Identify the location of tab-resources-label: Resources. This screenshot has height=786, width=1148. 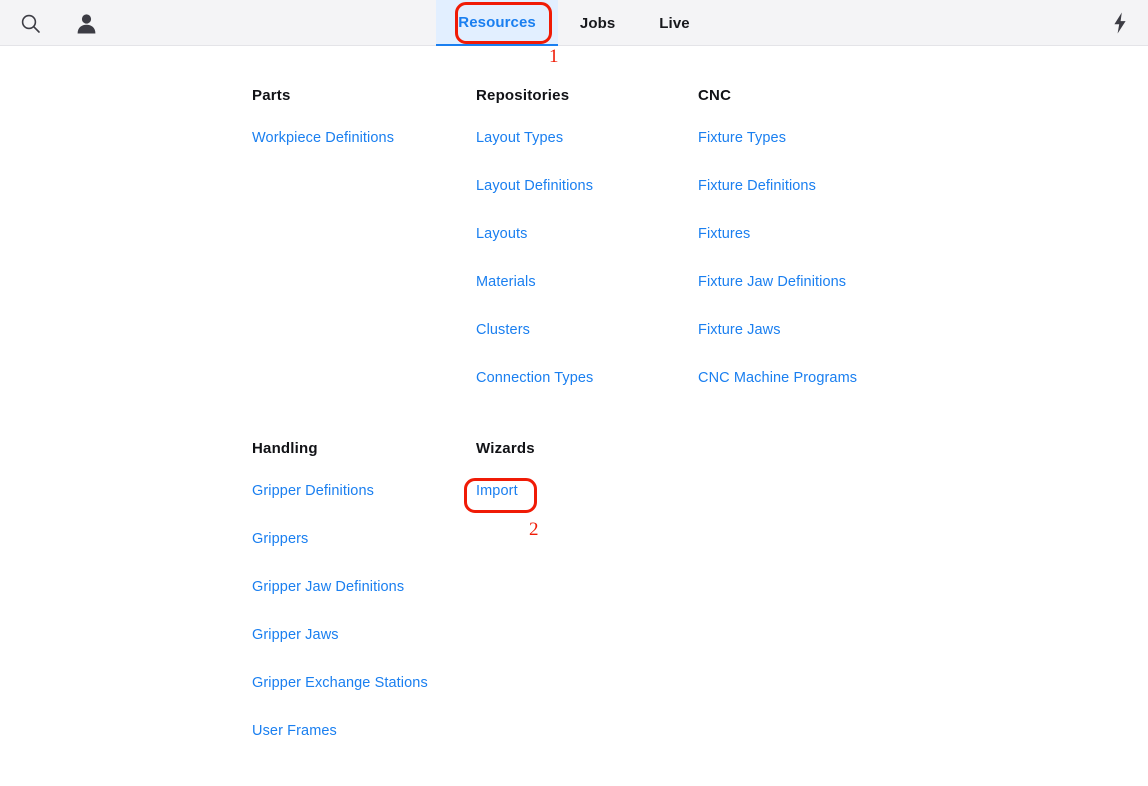
(497, 22).